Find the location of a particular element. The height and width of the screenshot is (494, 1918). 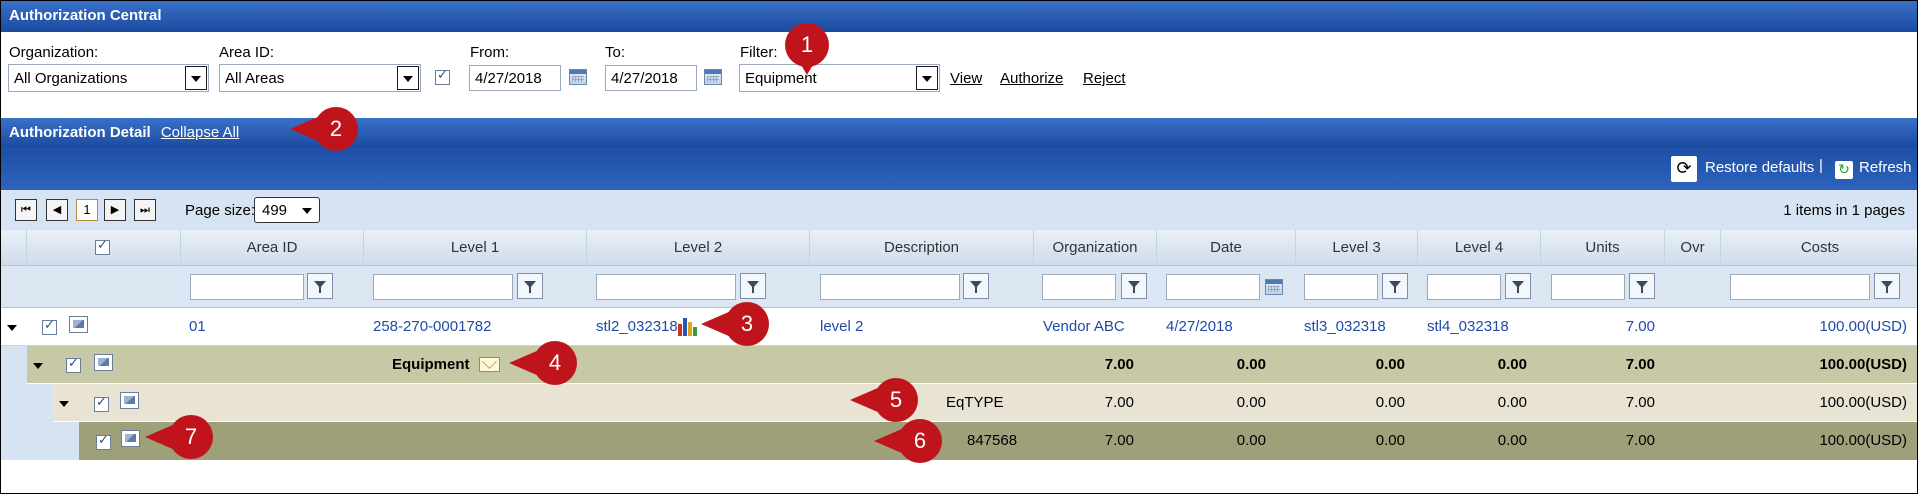

bar-chart-icon is located at coordinates (688, 326).